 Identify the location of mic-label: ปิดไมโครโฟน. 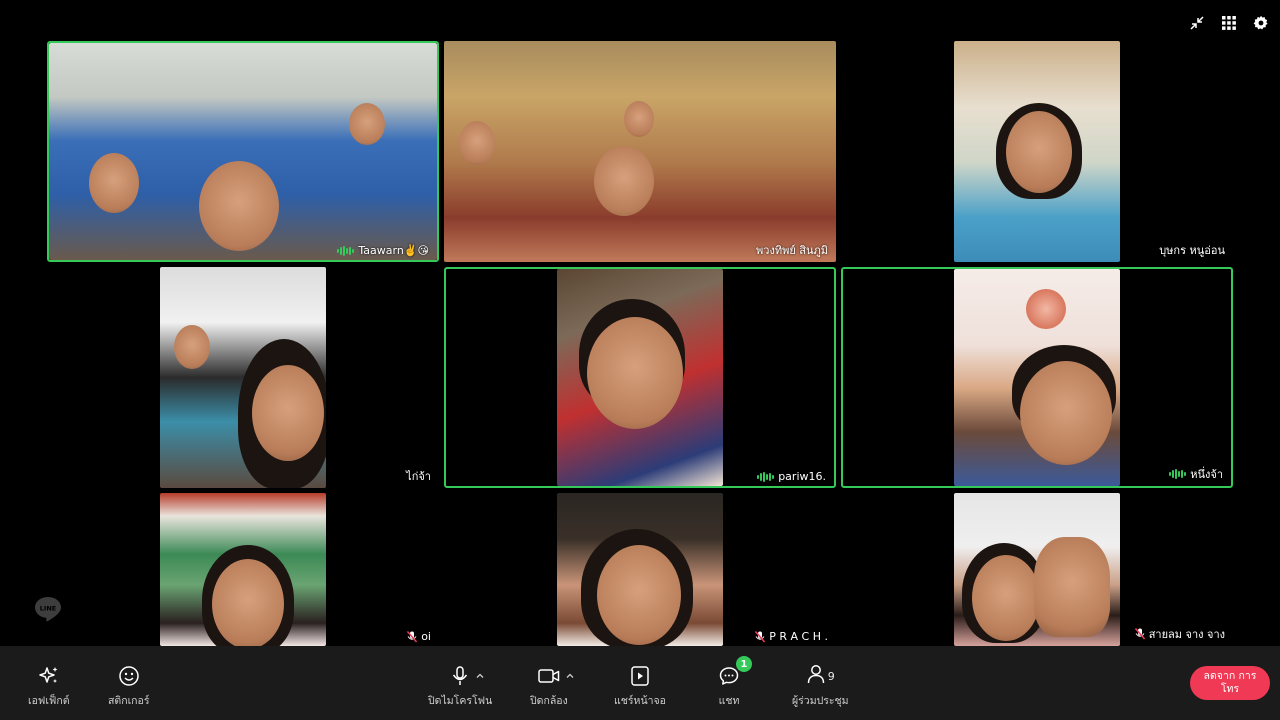
(460, 701).